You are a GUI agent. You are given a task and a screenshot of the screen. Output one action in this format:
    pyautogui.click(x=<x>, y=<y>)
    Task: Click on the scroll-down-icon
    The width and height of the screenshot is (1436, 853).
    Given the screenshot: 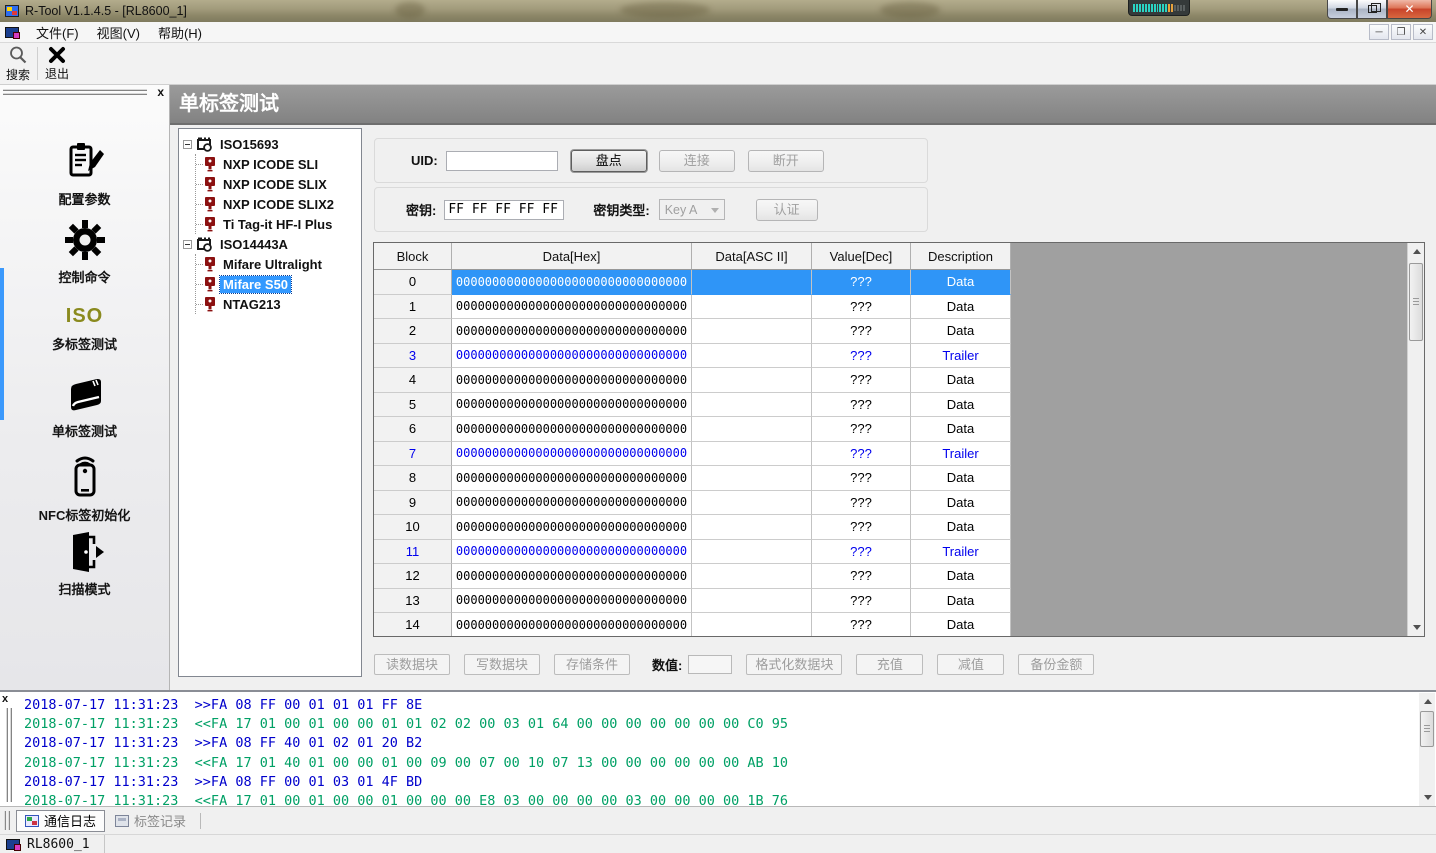 What is the action you would take?
    pyautogui.click(x=1416, y=627)
    